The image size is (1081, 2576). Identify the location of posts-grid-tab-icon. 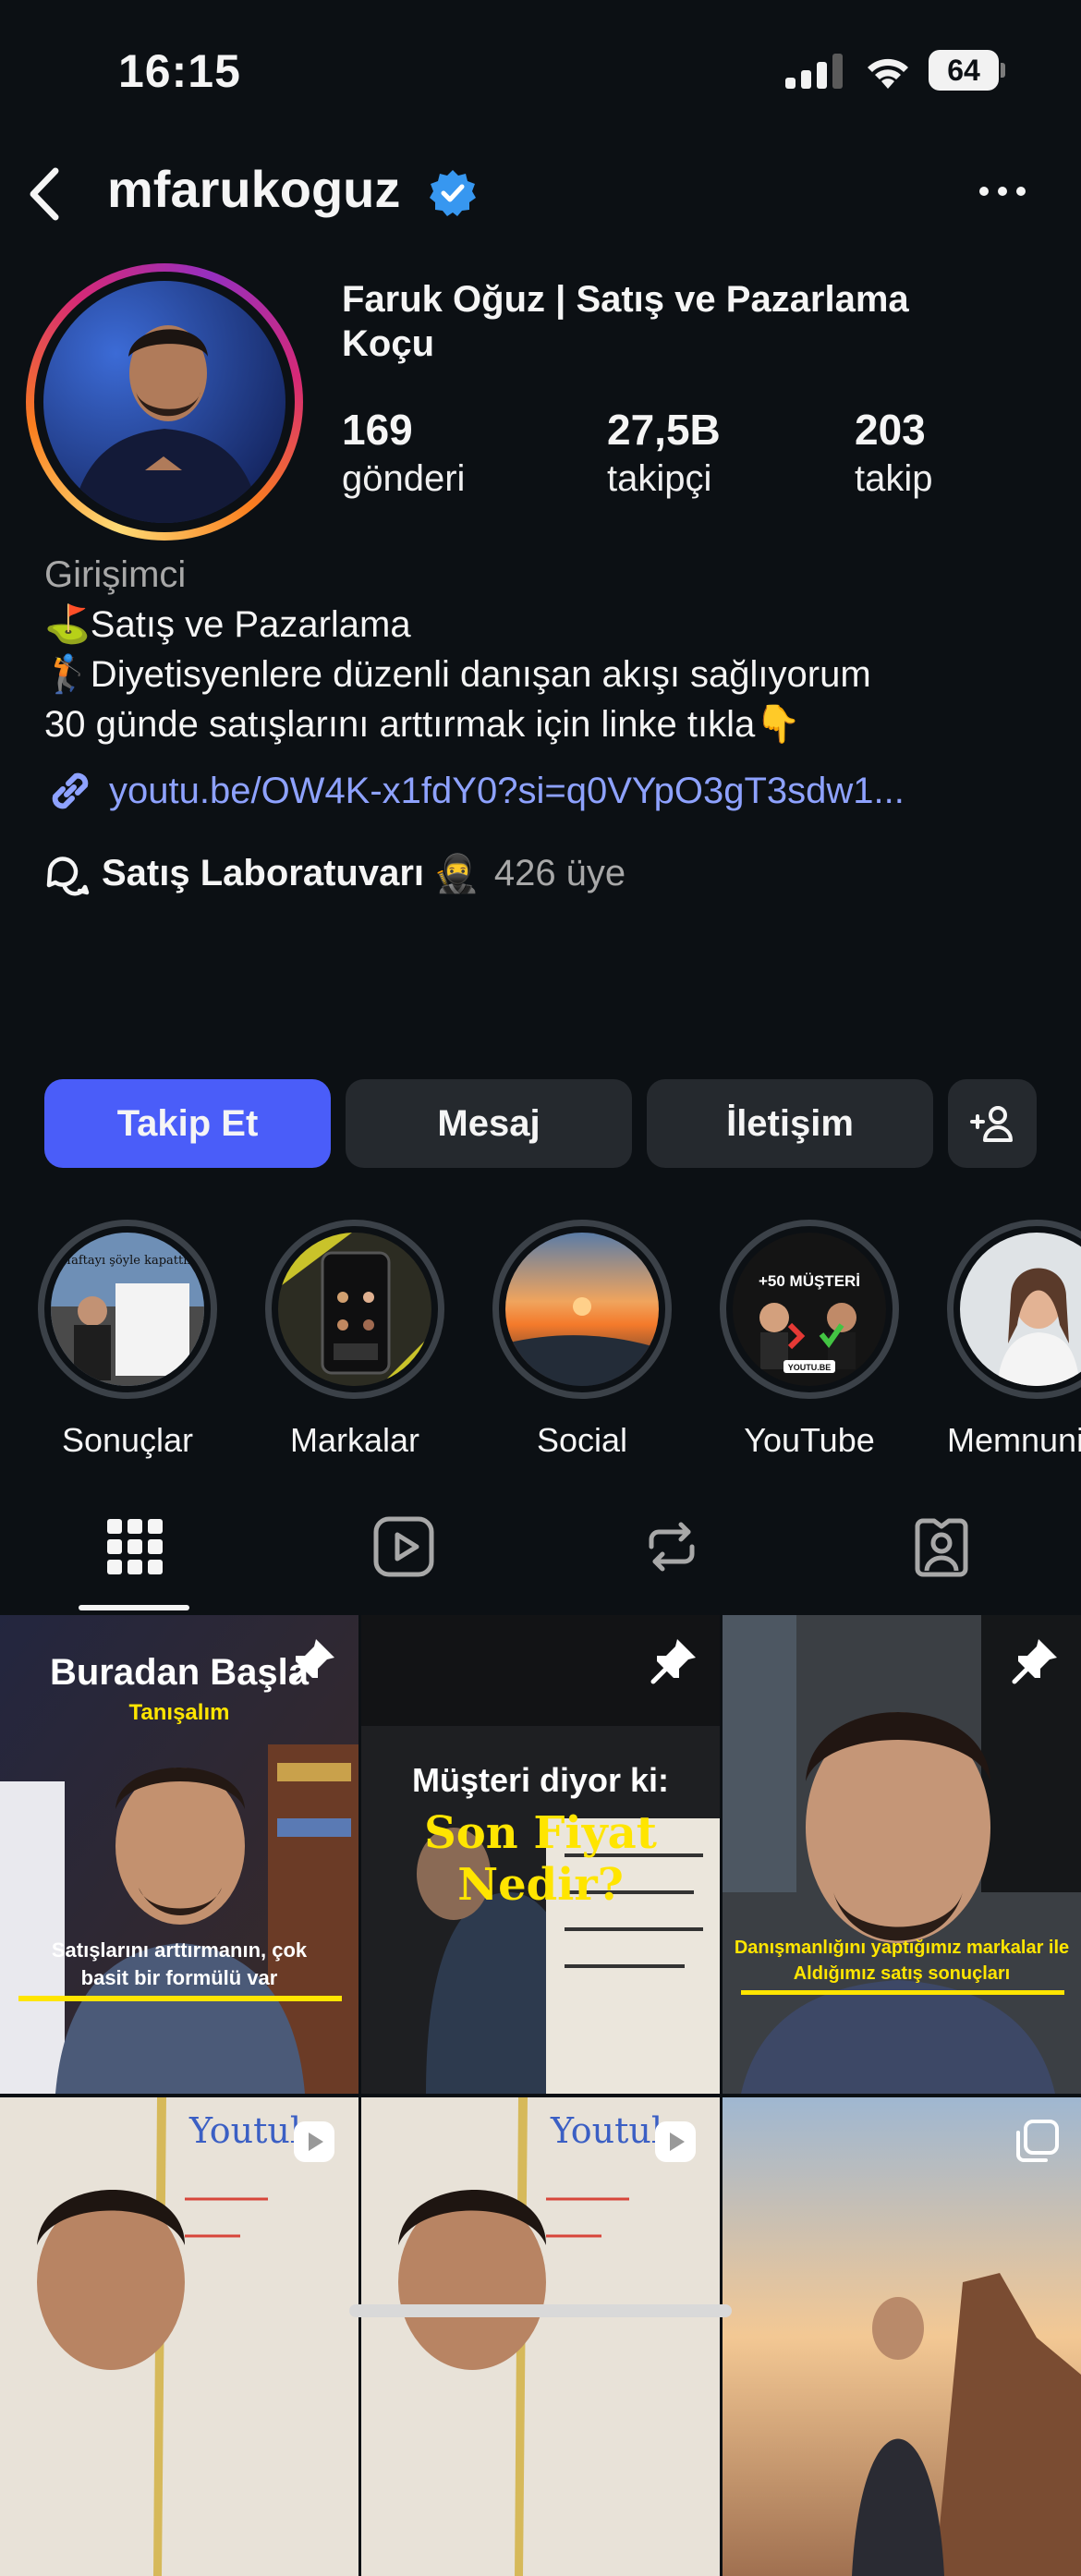
(134, 1546).